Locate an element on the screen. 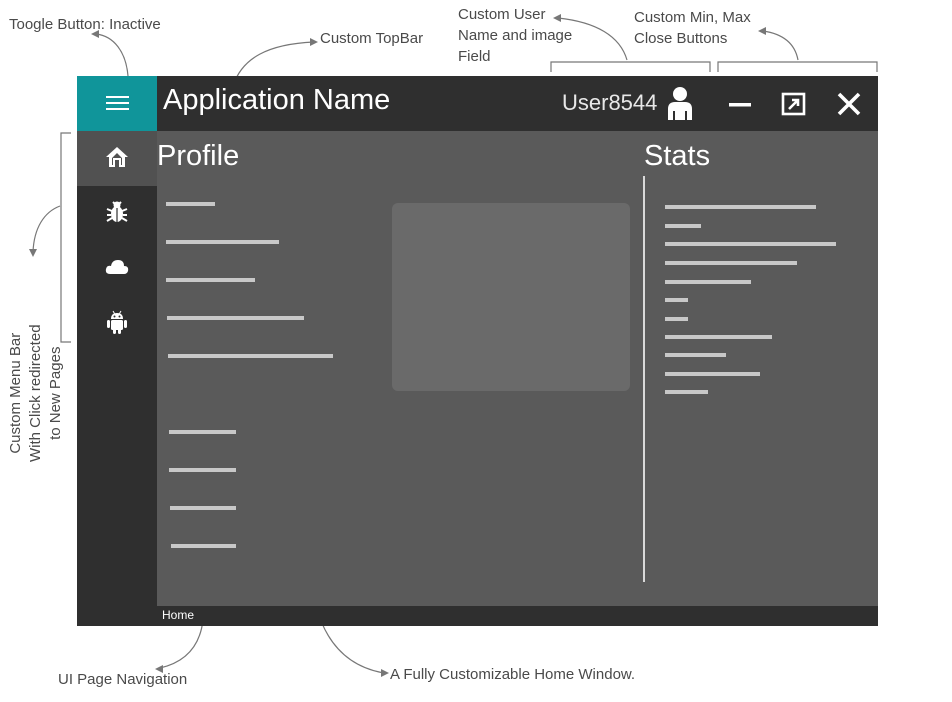  sidebar-item-cloud is located at coordinates (117, 268).